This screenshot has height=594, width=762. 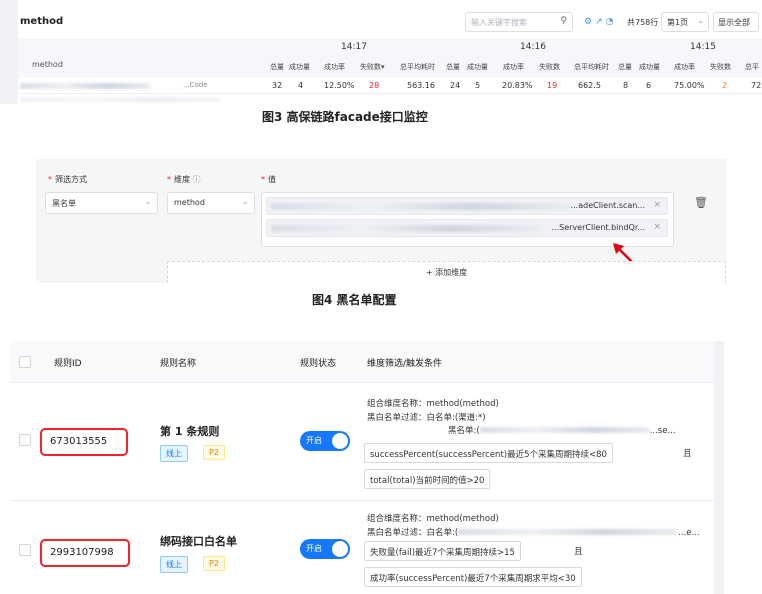 I want to click on search-input: 输入关键字搜索 ⚲, so click(x=519, y=22).